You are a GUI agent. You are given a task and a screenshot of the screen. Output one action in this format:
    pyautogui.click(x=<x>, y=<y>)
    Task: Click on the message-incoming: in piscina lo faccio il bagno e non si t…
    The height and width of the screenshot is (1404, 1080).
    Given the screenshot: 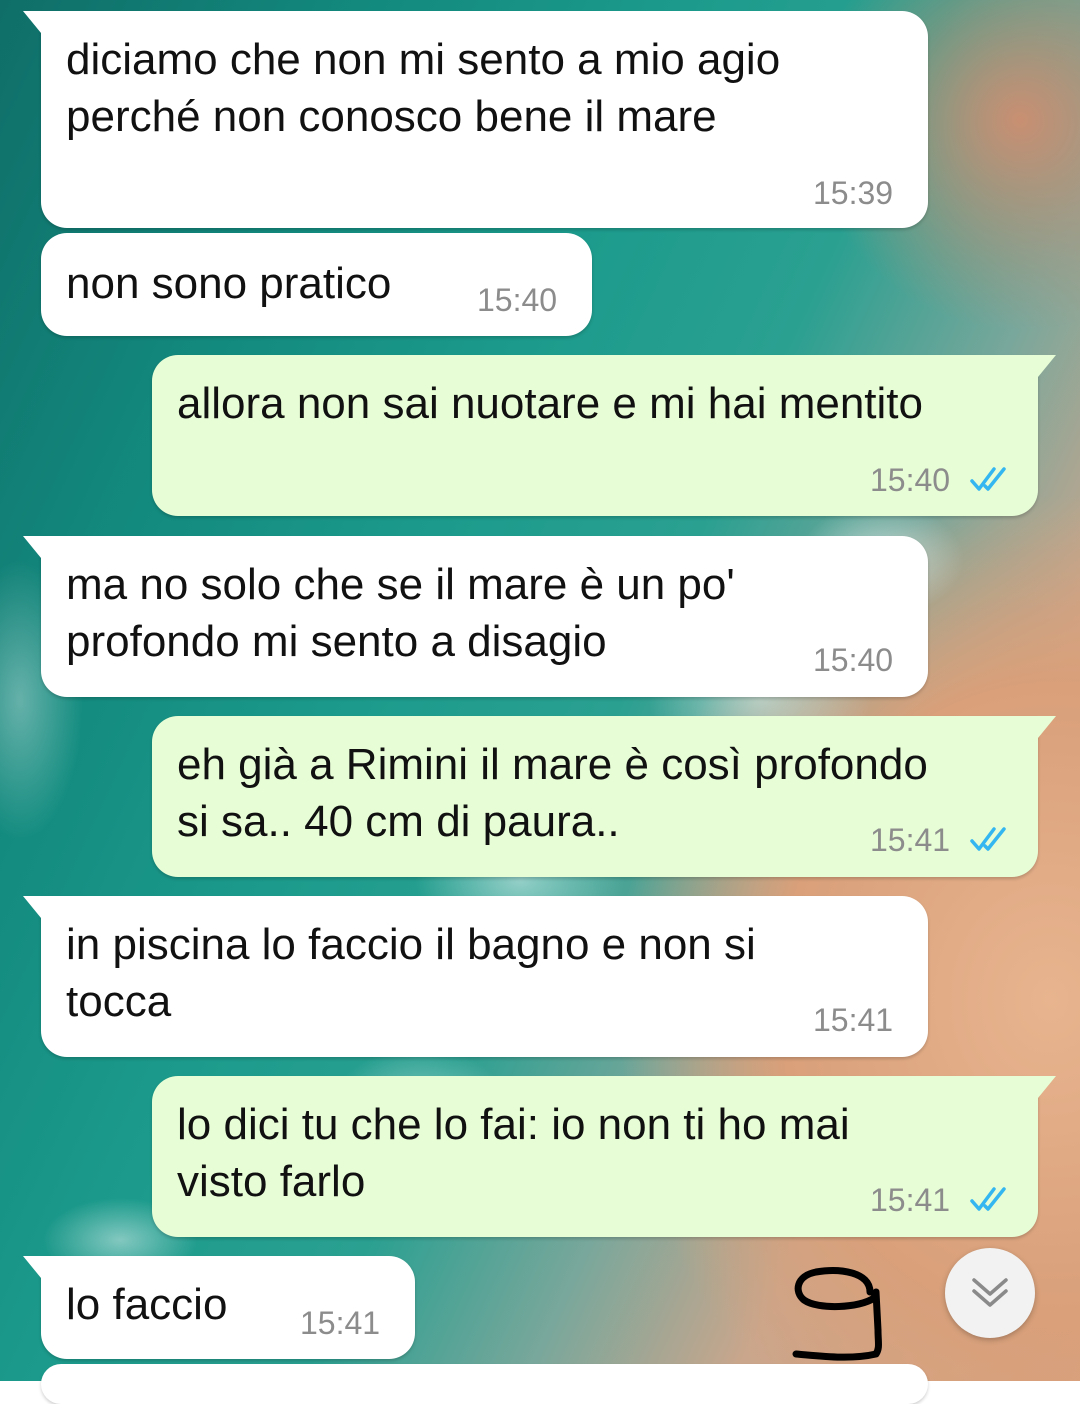 What is the action you would take?
    pyautogui.click(x=475, y=976)
    